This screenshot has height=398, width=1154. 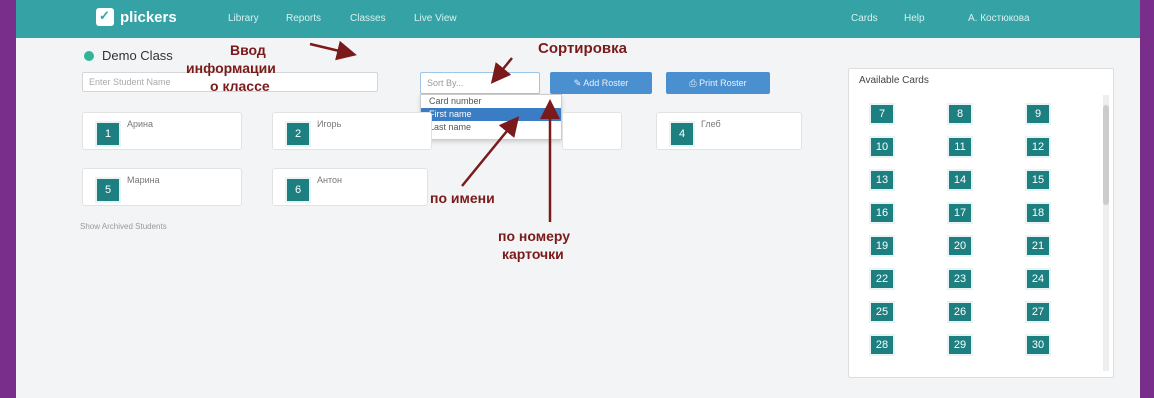 What do you see at coordinates (105, 17) in the screenshot?
I see `plickers-logo-icon` at bounding box center [105, 17].